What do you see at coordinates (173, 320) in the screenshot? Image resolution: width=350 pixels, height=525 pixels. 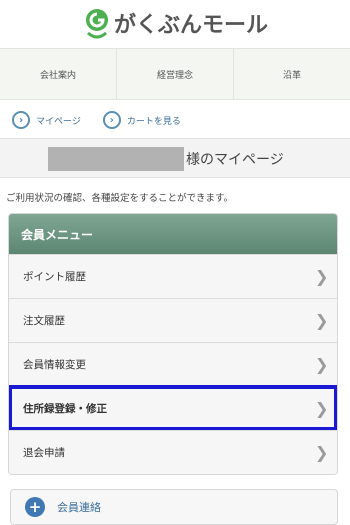 I see `menu-item-order-history: 注文履歴 ❯` at bounding box center [173, 320].